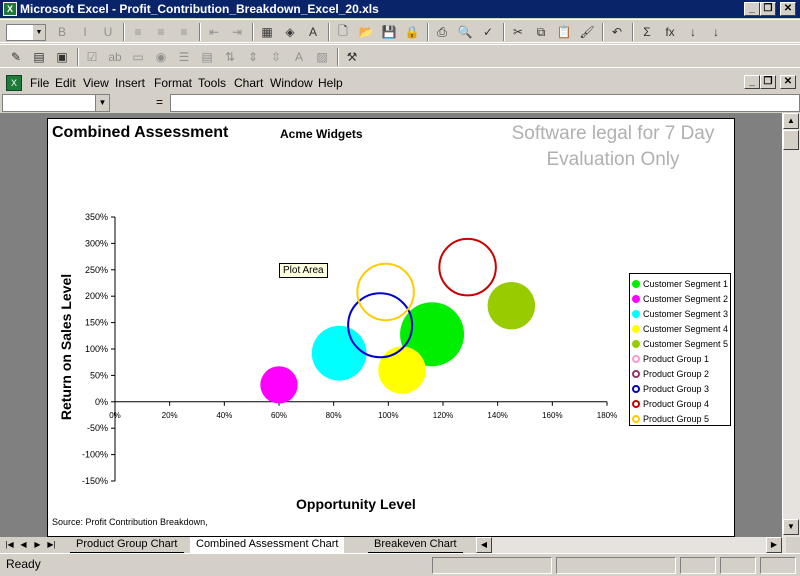  What do you see at coordinates (485, 103) in the screenshot?
I see `formula-input` at bounding box center [485, 103].